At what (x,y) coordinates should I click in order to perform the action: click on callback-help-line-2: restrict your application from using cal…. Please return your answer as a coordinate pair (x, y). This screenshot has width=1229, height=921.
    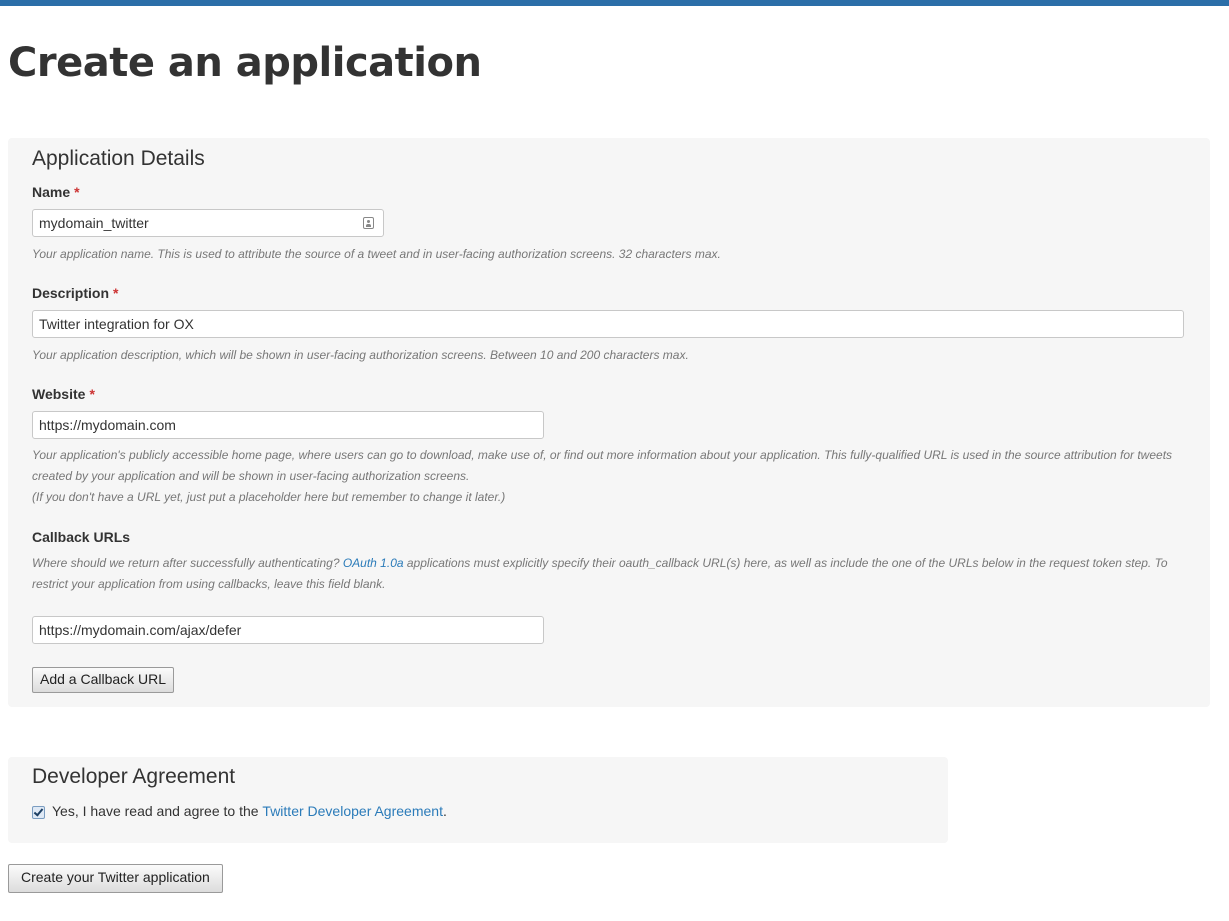
    Looking at the image, I should click on (209, 584).